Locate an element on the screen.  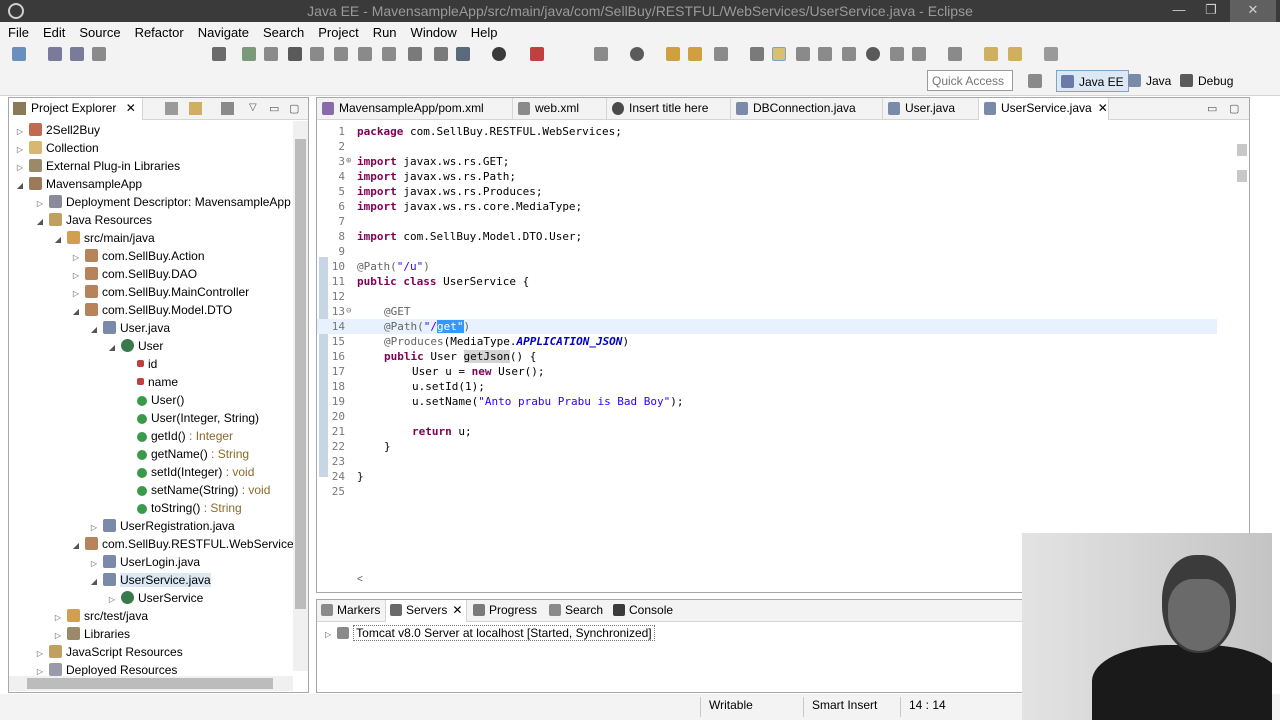
next-annotation-icon is located at coordinates (919, 54).